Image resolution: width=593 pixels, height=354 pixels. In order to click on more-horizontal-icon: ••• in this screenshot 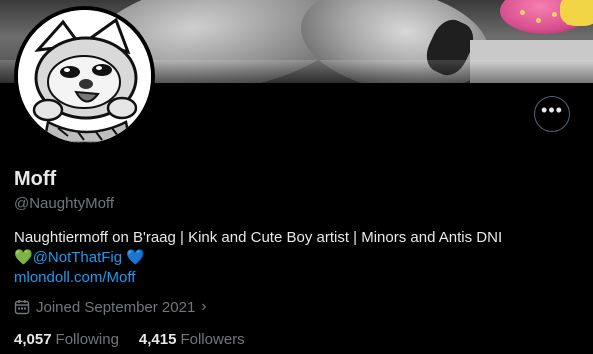, I will do `click(552, 110)`.